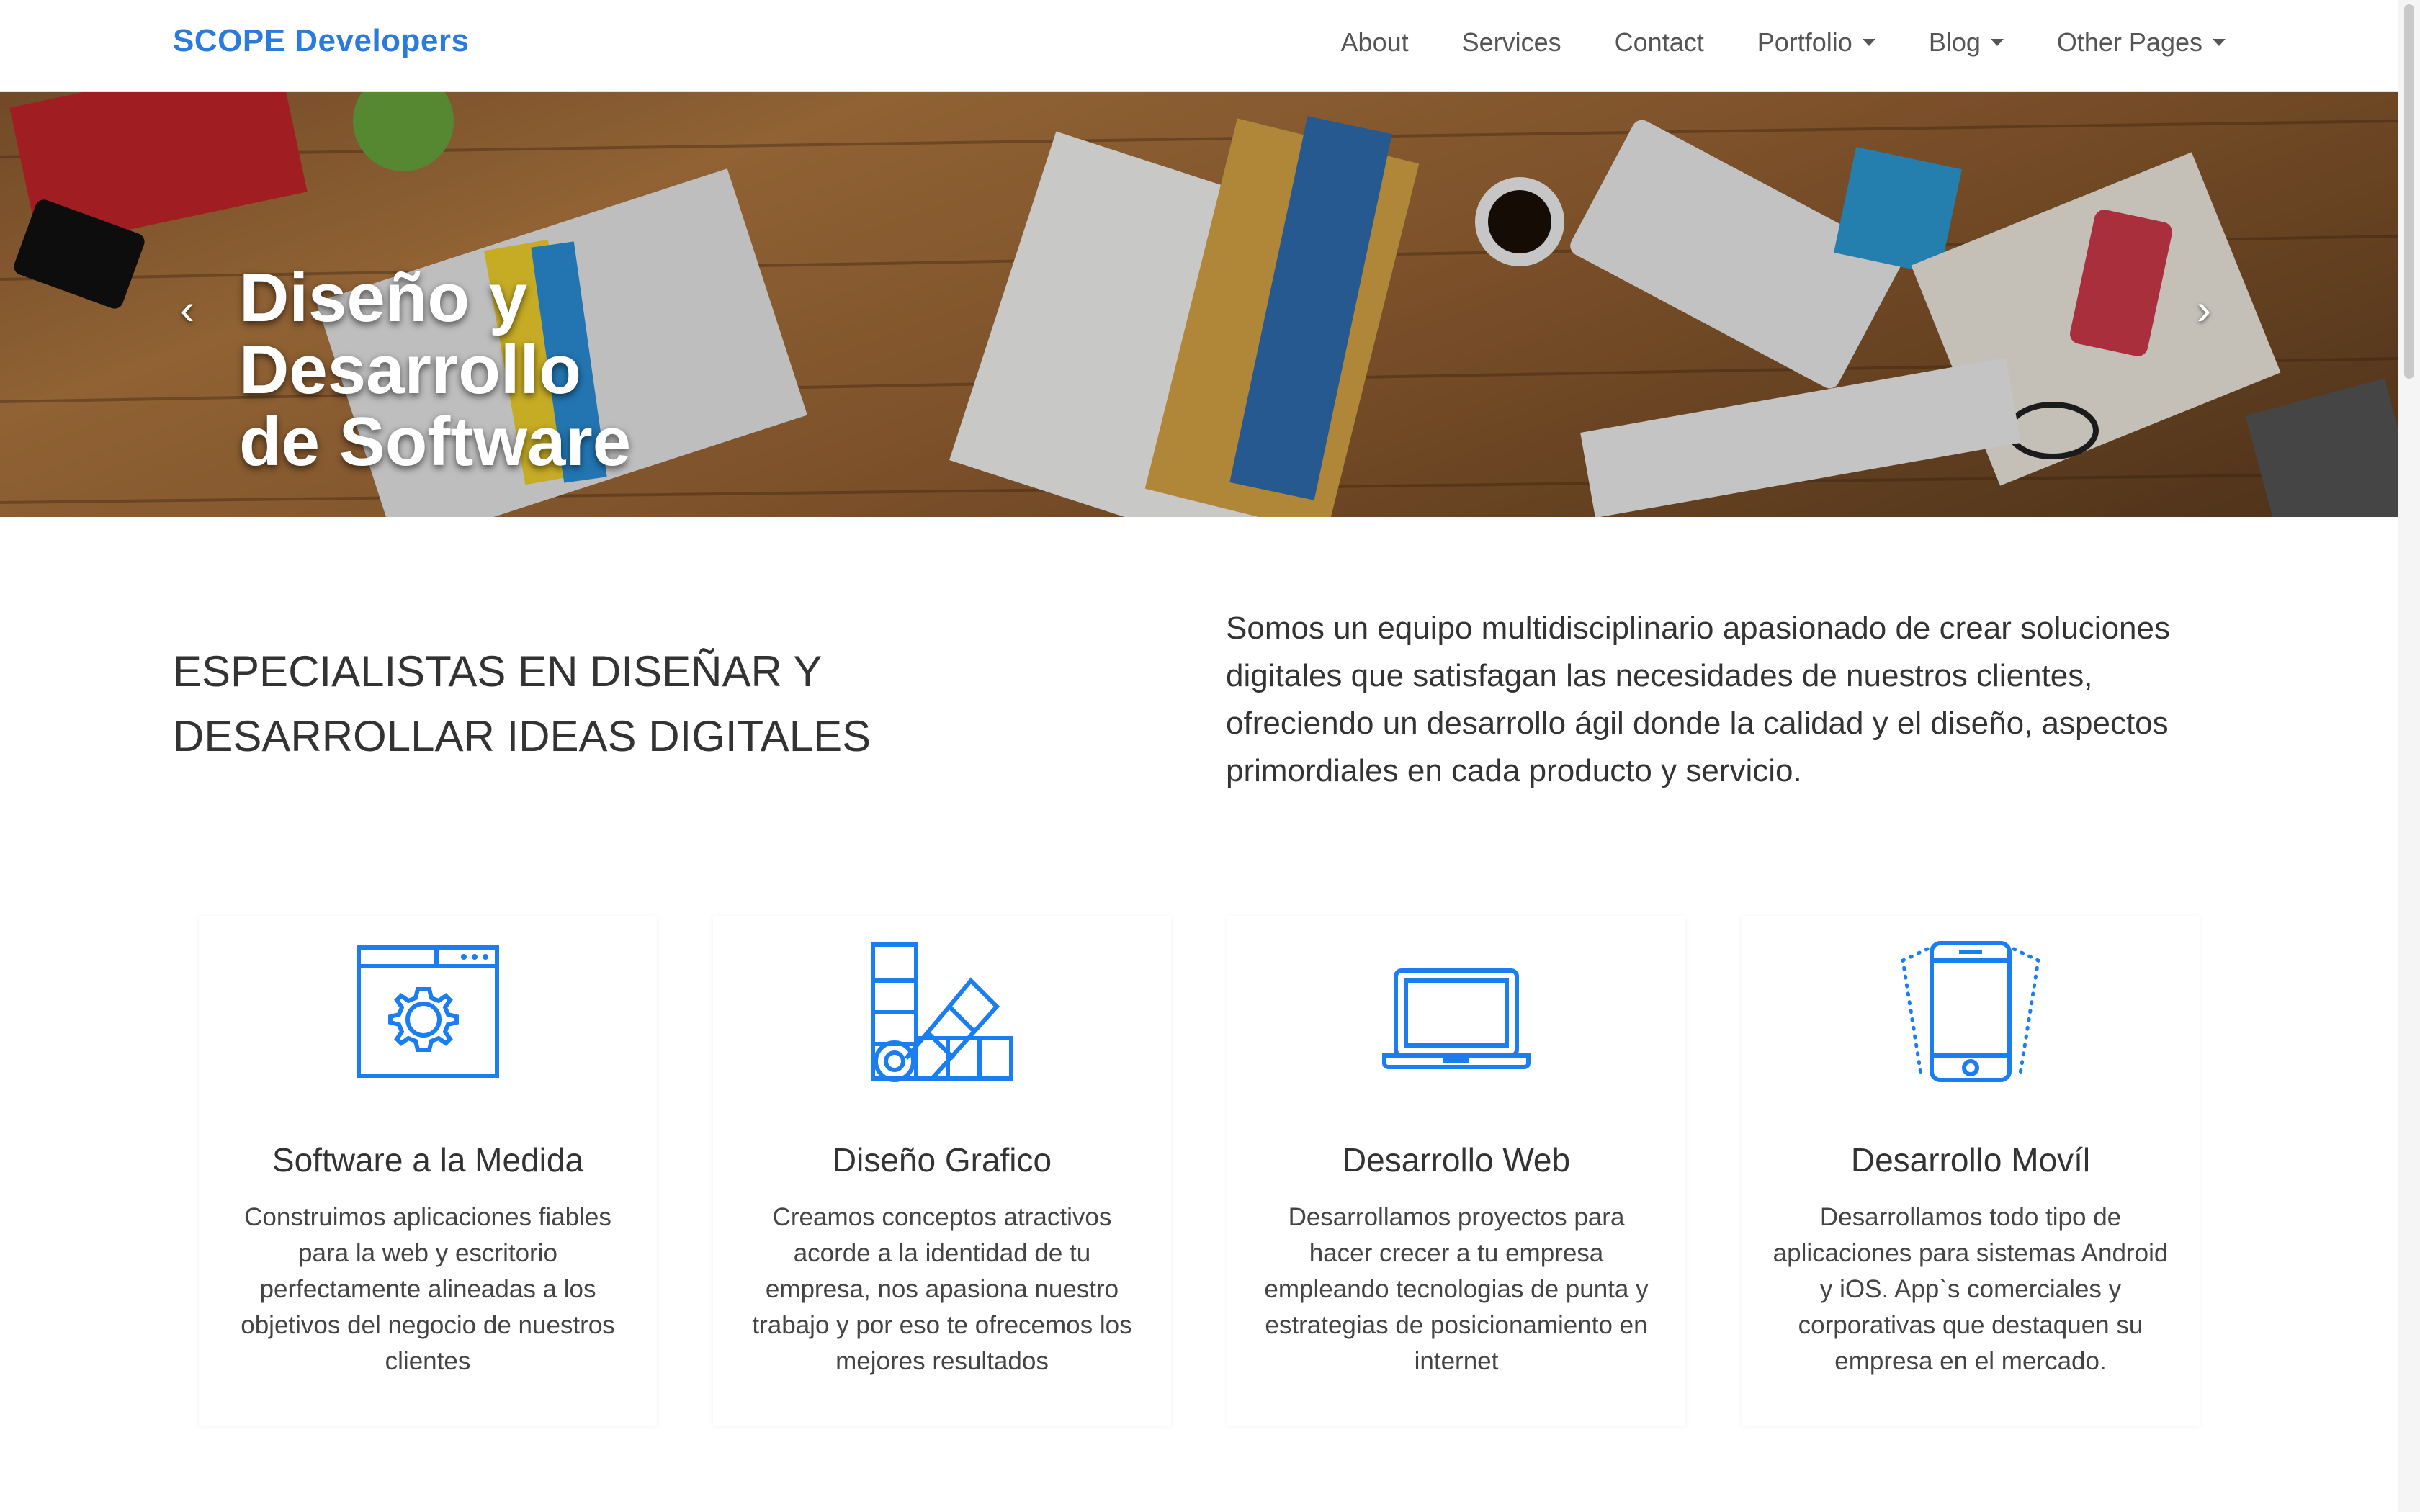 The height and width of the screenshot is (1512, 2420). What do you see at coordinates (1970, 1160) in the screenshot?
I see `service-title: Desarrollo Movíl` at bounding box center [1970, 1160].